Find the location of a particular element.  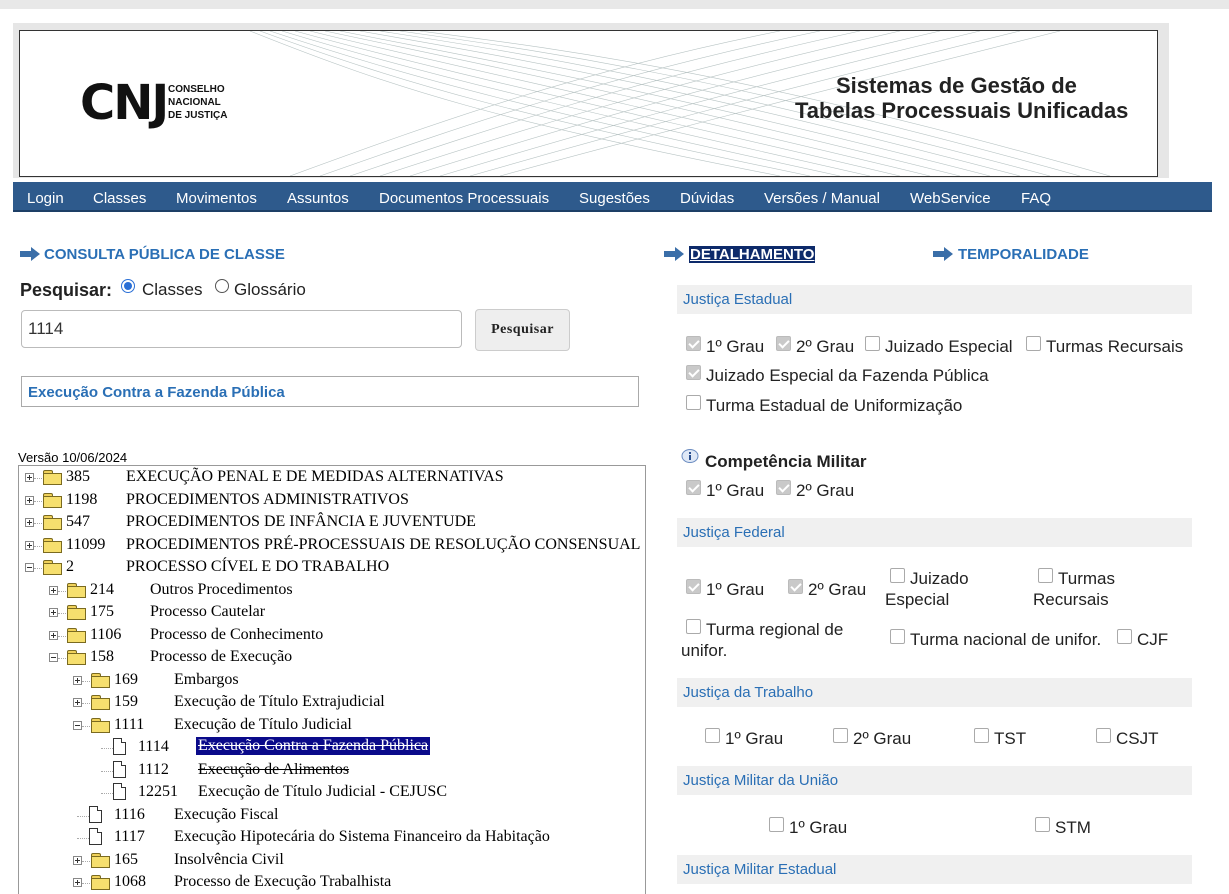

label-line: Turma regional de is located at coordinates (775, 629).